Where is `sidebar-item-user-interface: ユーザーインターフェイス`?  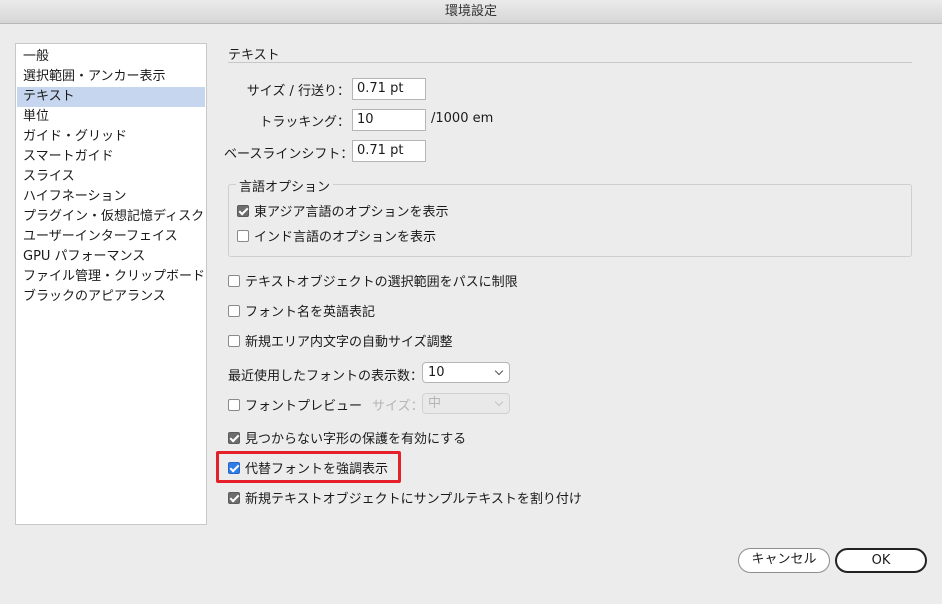 sidebar-item-user-interface: ユーザーインターフェイス is located at coordinates (111, 237).